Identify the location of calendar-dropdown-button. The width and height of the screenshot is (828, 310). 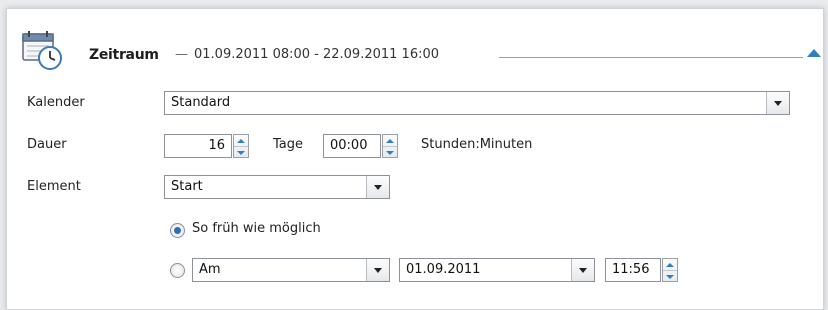
(777, 103).